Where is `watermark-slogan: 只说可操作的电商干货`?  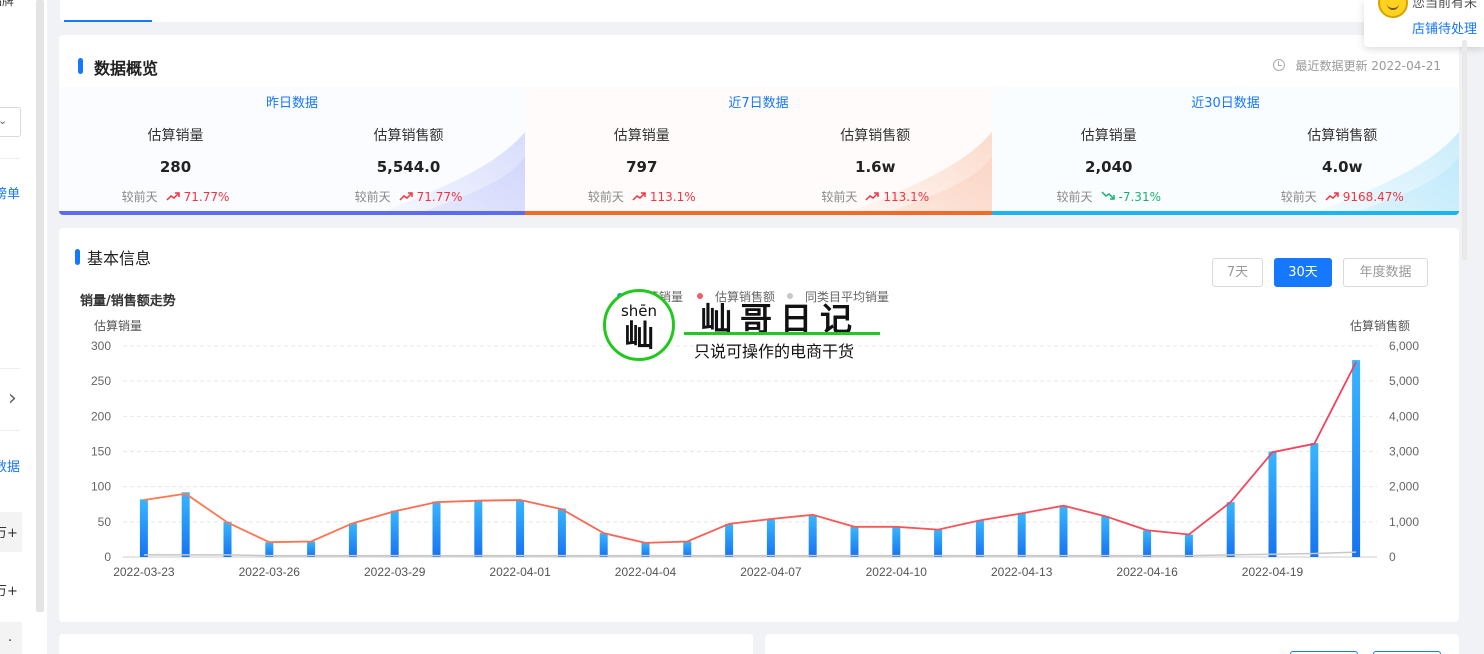
watermark-slogan: 只说可操作的电商干货 is located at coordinates (774, 351).